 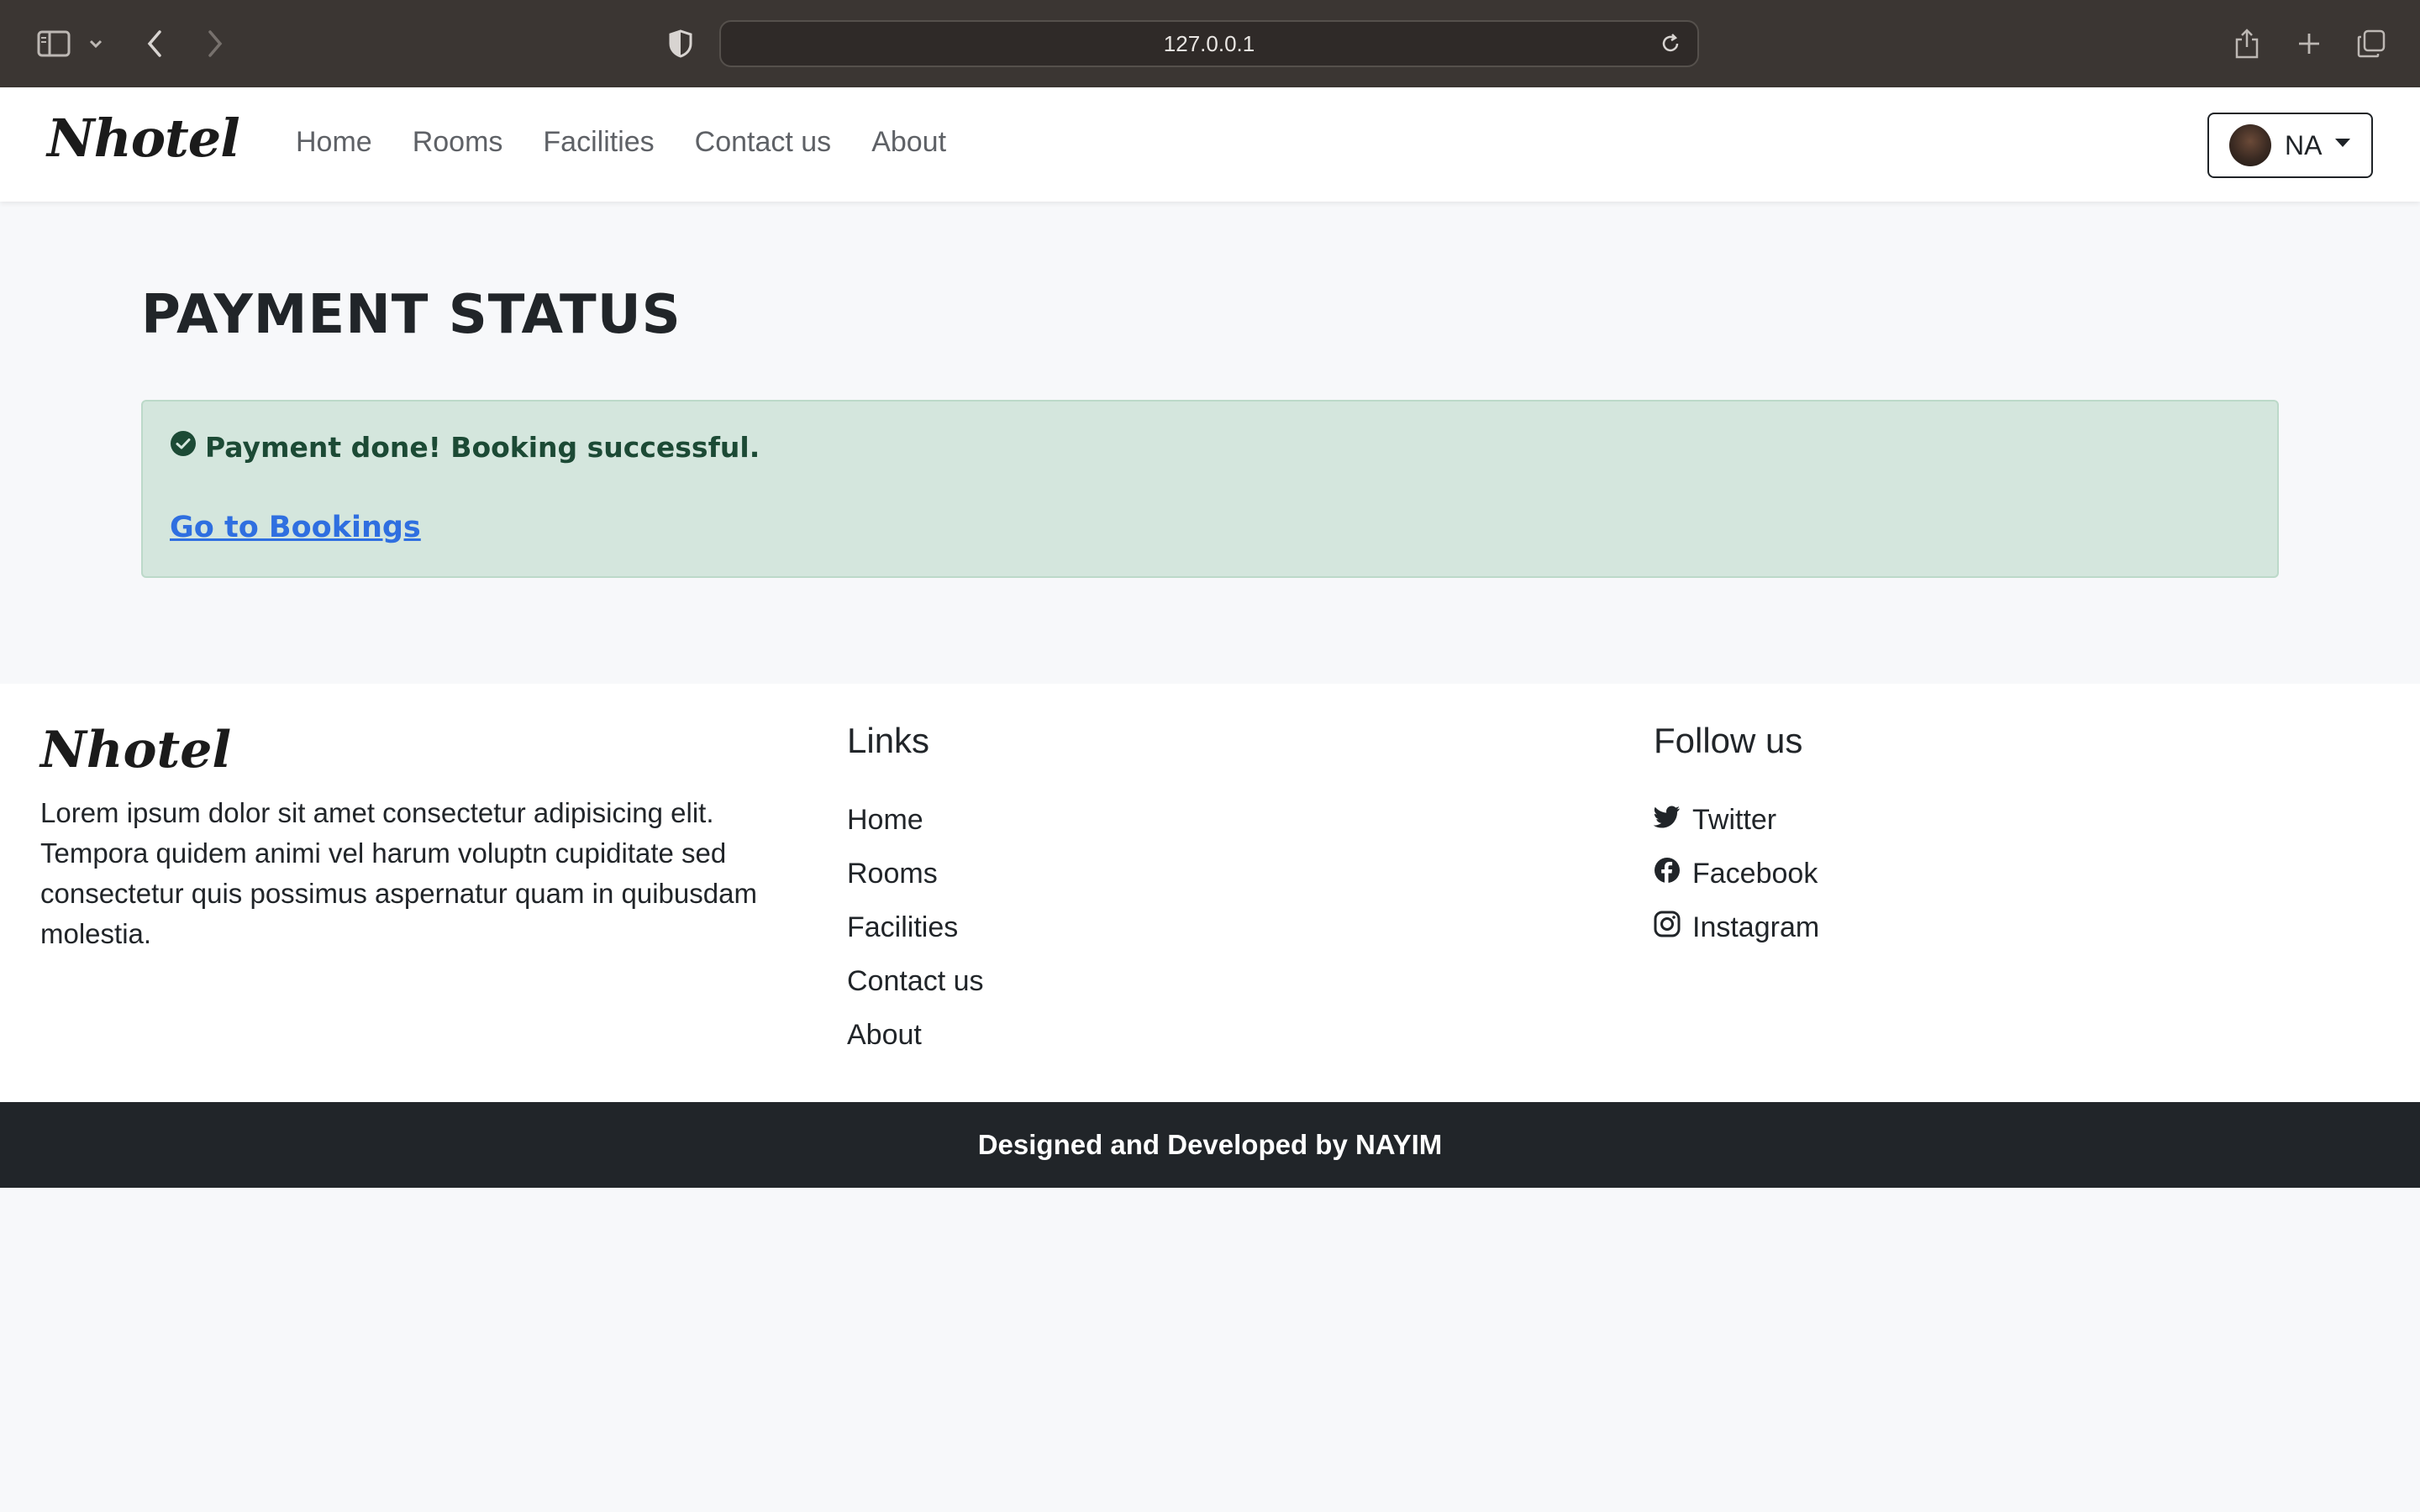 I want to click on footer-links-list: Home Rooms Facilities Contact us About, so click(x=915, y=927).